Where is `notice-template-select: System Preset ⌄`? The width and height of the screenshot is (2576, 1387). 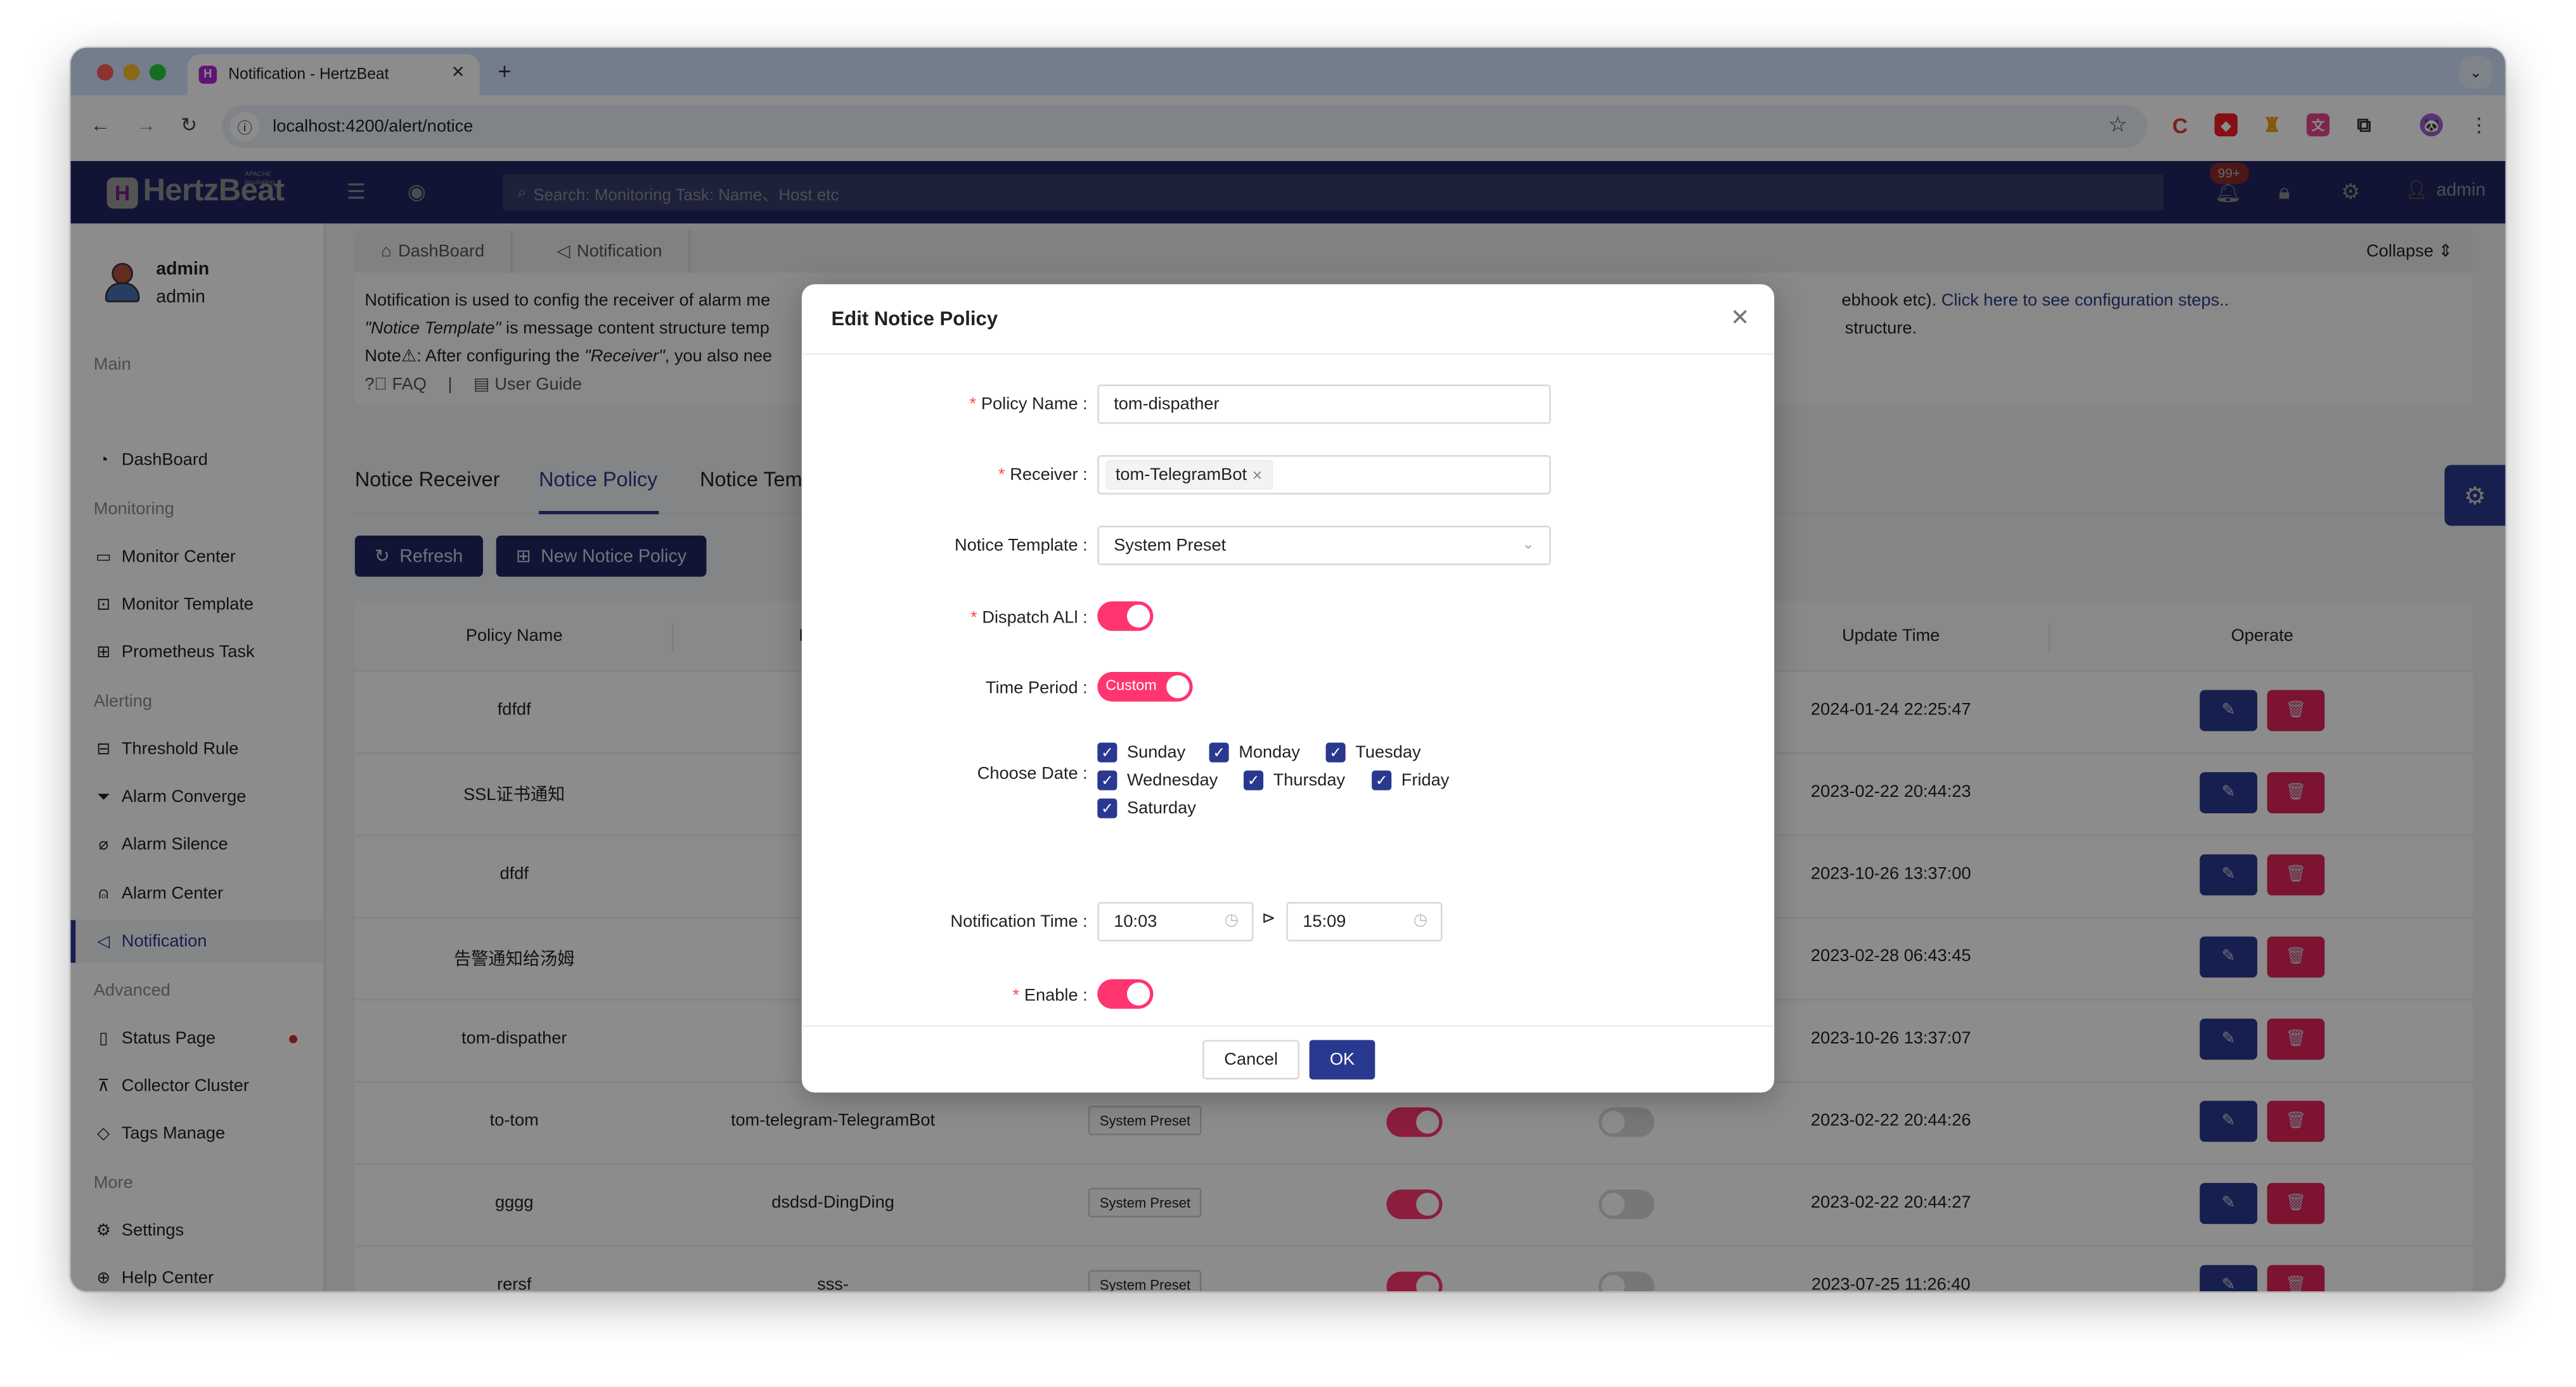 notice-template-select: System Preset ⌄ is located at coordinates (1324, 545).